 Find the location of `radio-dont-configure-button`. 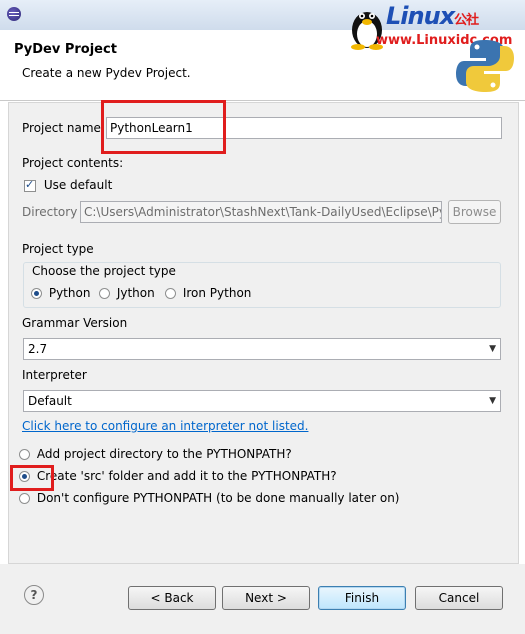

radio-dont-configure-button is located at coordinates (24, 498).